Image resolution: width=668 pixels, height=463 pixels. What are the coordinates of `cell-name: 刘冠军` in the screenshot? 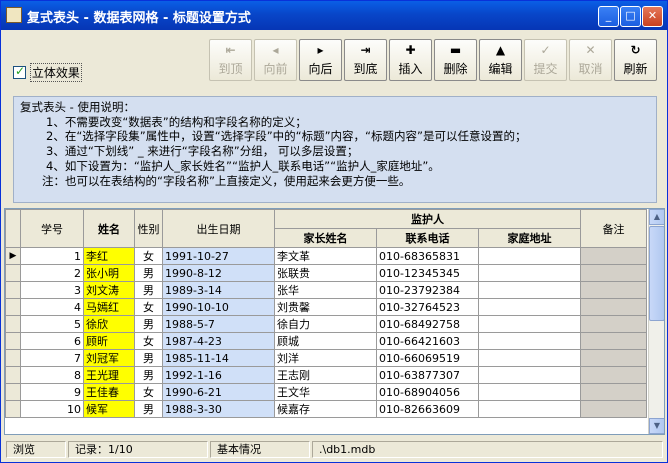 It's located at (109, 358).